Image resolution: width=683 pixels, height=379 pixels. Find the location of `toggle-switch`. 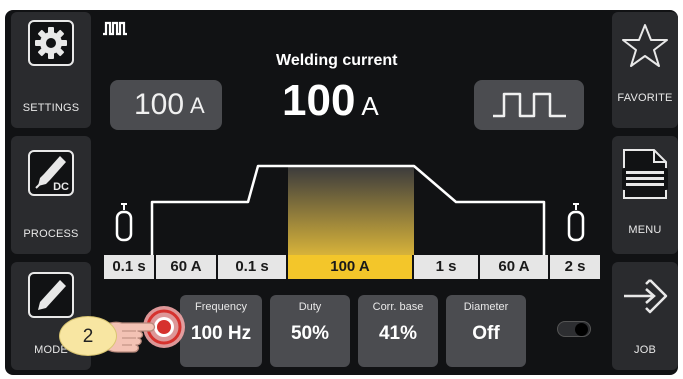

toggle-switch is located at coordinates (574, 329).